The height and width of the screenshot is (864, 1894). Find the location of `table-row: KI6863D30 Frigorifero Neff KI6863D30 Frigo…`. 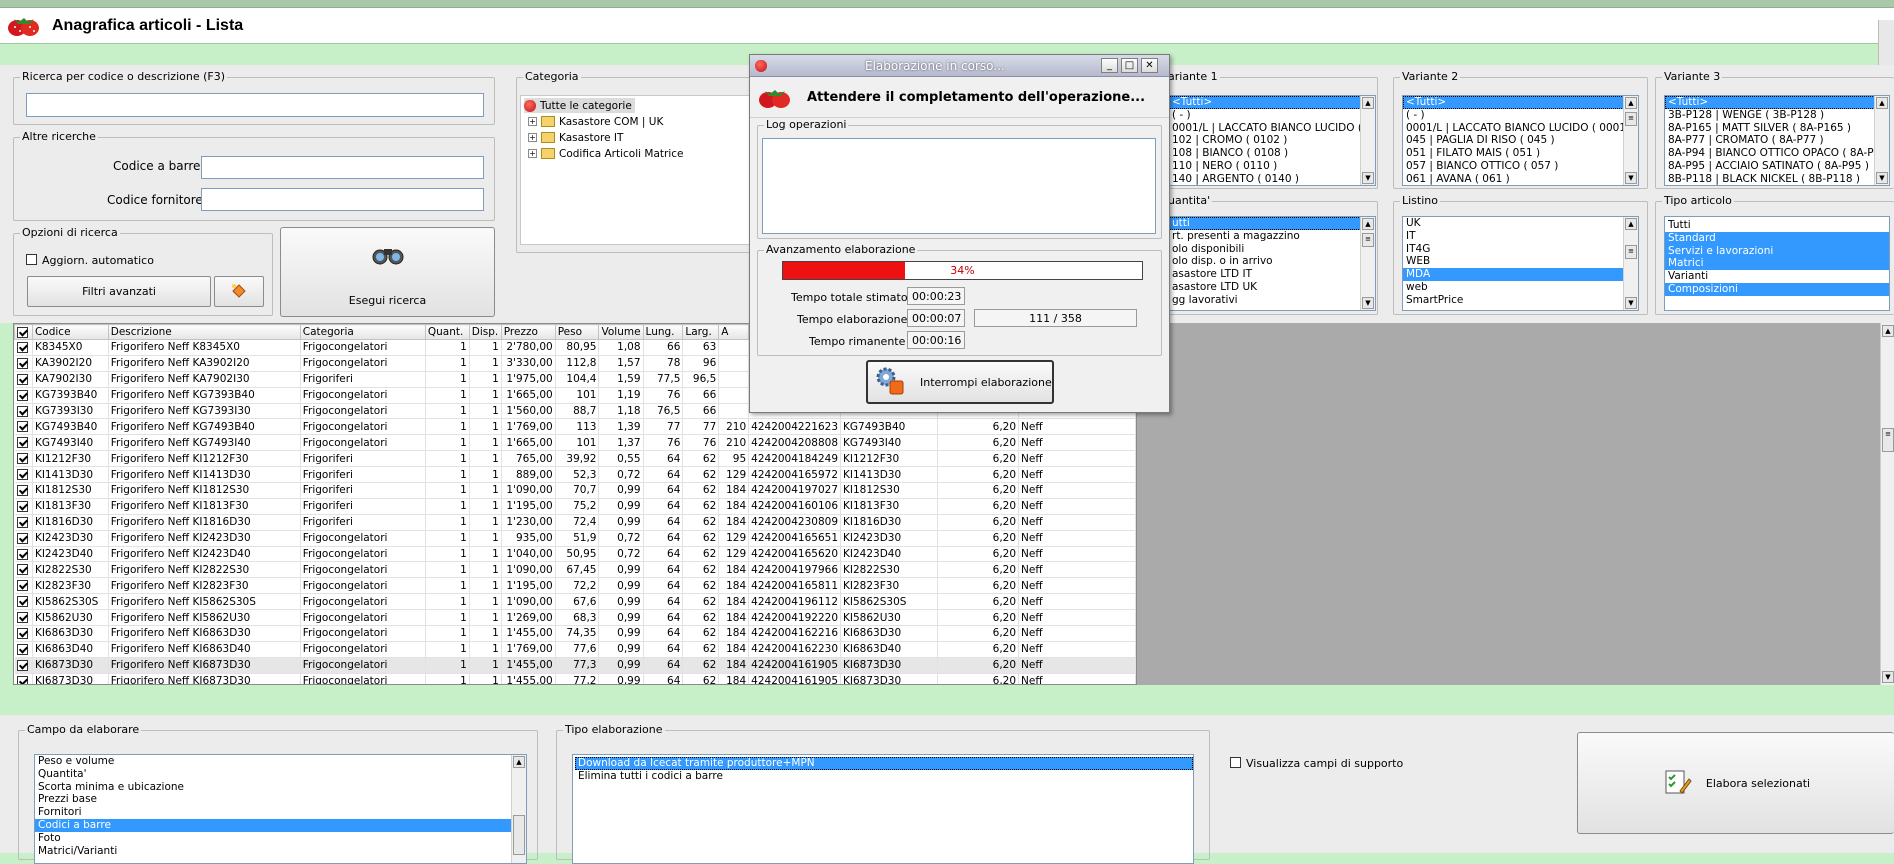

table-row: KI6863D30 Frigorifero Neff KI6863D30 Frigo… is located at coordinates (575, 633).